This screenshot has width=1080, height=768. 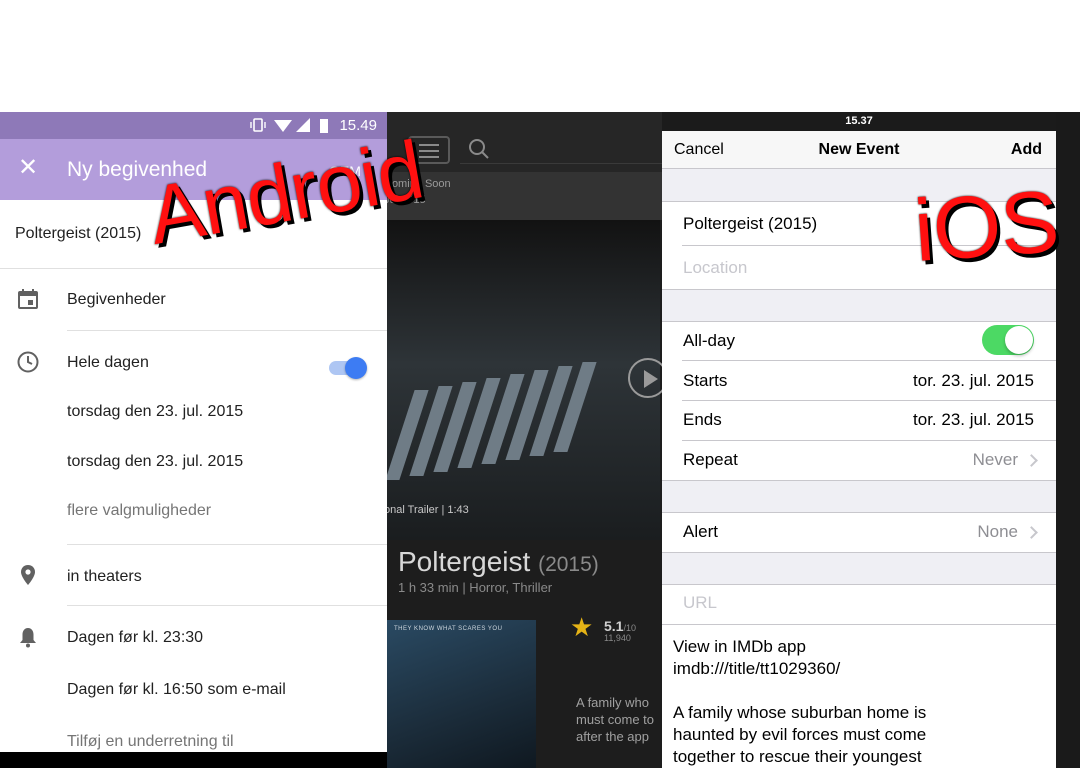 I want to click on movie-title-text: Poltergeist, so click(x=464, y=561).